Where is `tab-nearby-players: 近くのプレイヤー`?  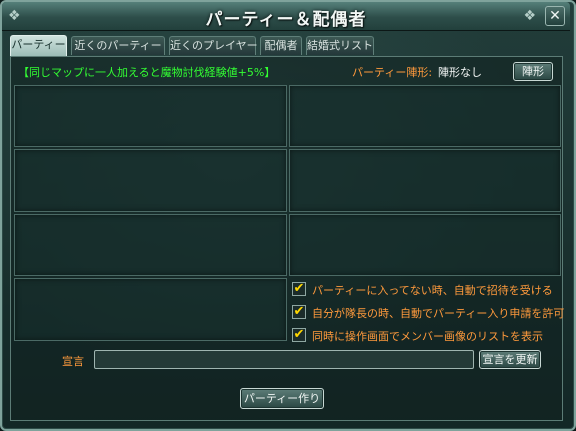
tab-nearby-players: 近くのプレイヤー is located at coordinates (213, 45).